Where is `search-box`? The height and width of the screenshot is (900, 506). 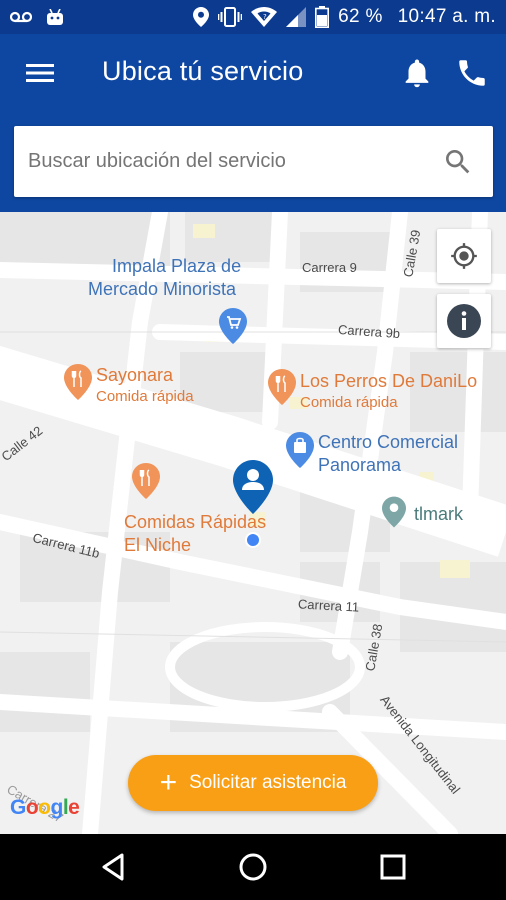
search-box is located at coordinates (253, 161).